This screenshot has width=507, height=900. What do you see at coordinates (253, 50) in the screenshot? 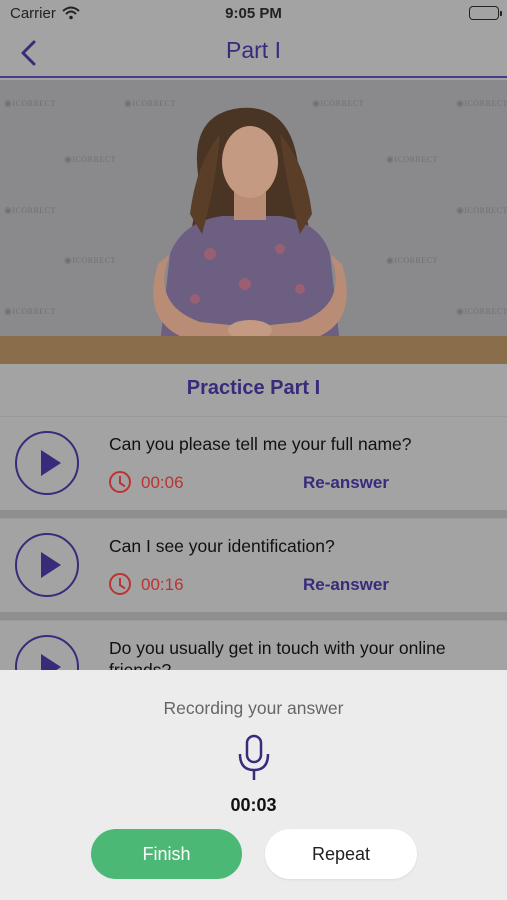
I see `page-title: Part I` at bounding box center [253, 50].